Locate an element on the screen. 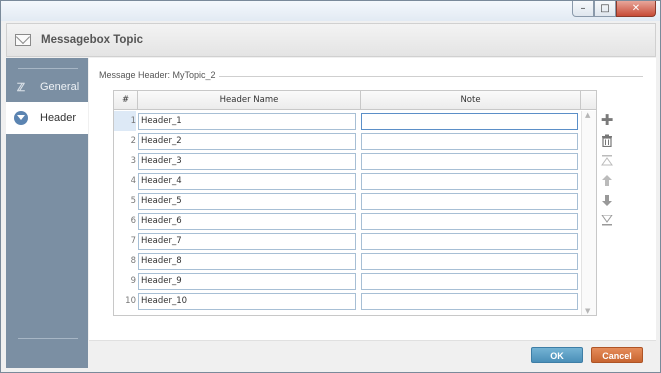 This screenshot has height=373, width=661. minimize-icon: – is located at coordinates (583, 8).